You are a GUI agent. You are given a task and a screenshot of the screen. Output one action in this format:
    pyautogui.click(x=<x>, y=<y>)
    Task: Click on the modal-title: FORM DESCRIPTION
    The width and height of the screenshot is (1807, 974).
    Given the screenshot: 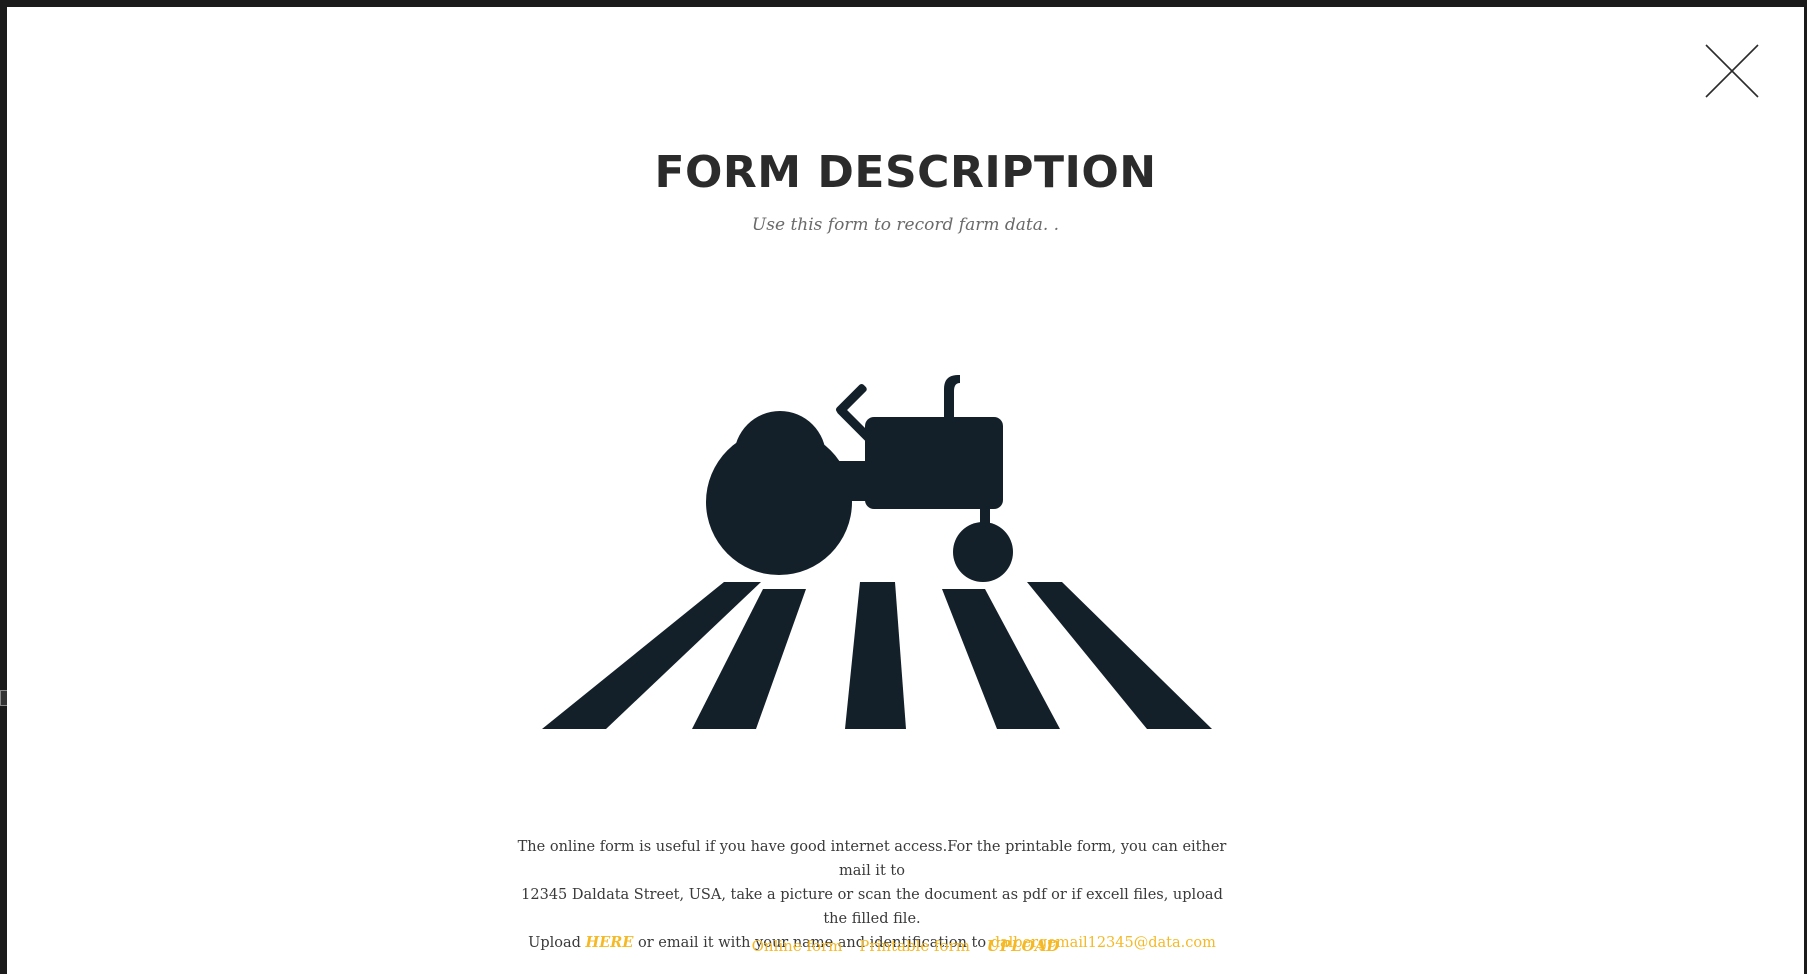 What is the action you would take?
    pyautogui.click(x=905, y=172)
    